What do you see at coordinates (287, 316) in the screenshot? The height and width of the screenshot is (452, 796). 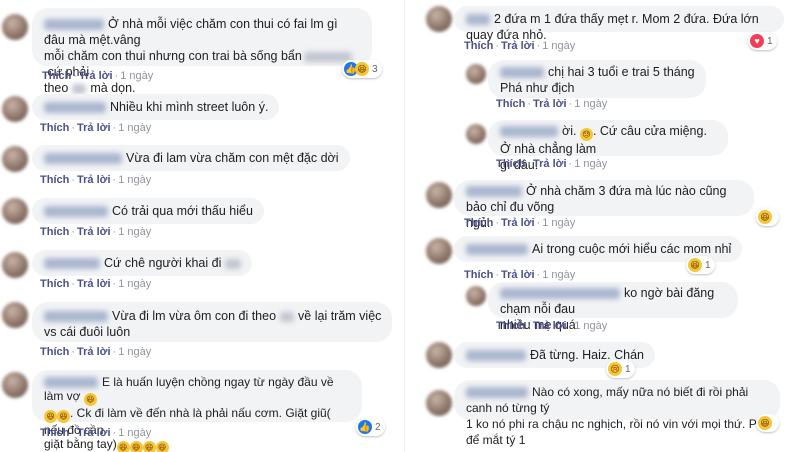 I see `redacted-text` at bounding box center [287, 316].